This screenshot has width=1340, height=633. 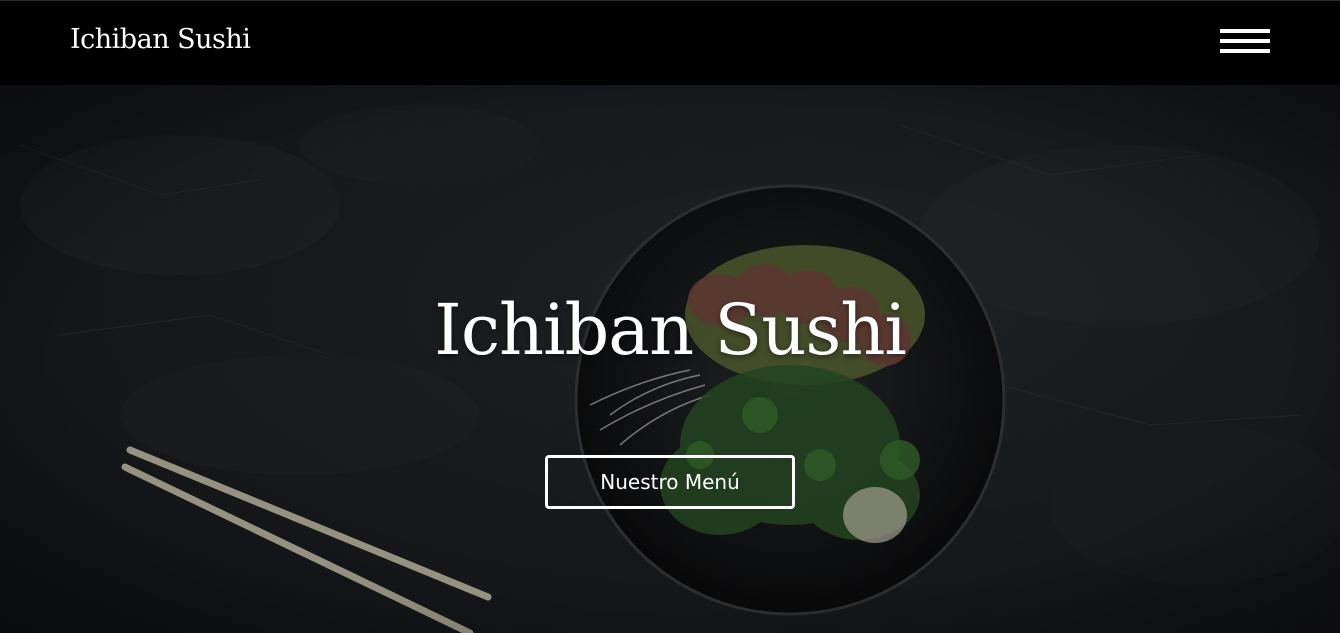 I want to click on our-menu-button: Nuestro Menú, so click(x=670, y=482).